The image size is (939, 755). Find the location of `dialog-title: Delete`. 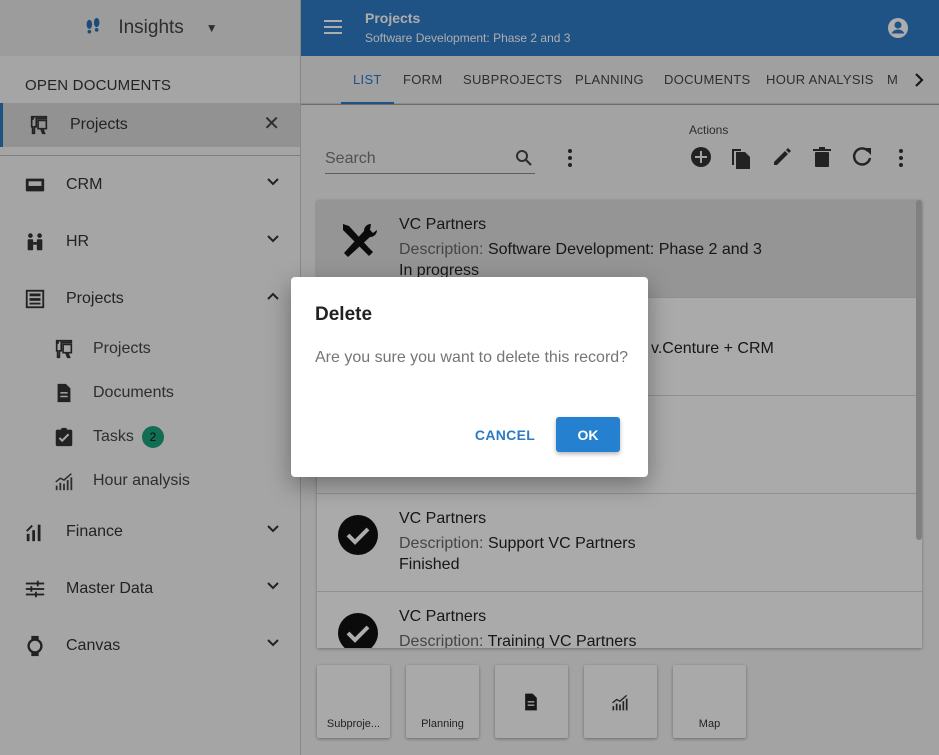

dialog-title: Delete is located at coordinates (344, 314).